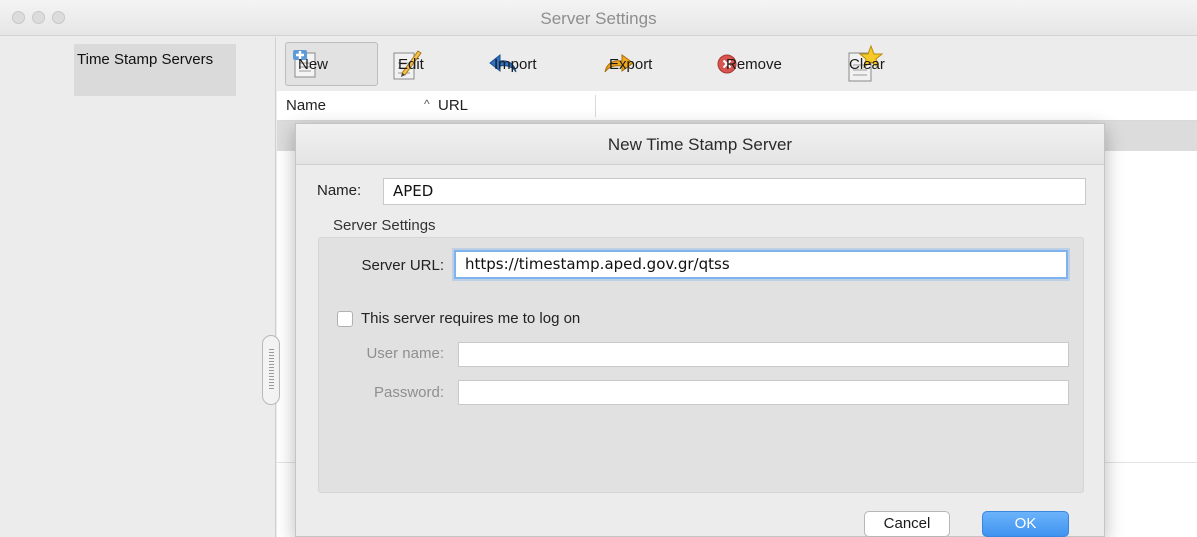  I want to click on new-button: New, so click(331, 64).